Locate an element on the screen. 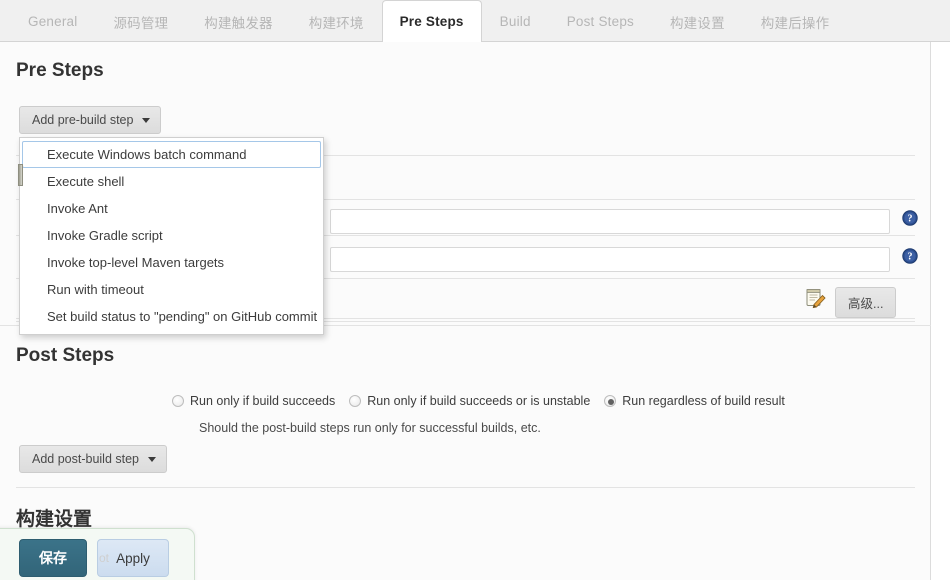 The image size is (950, 580). pre-steps-heading: Pre Steps is located at coordinates (60, 70).